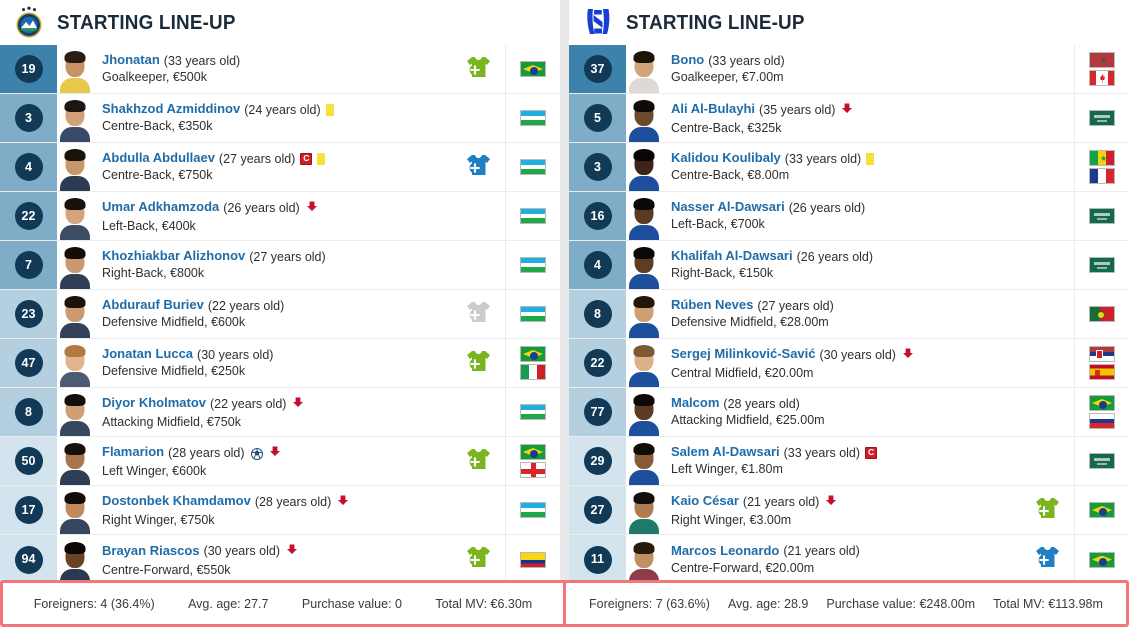 This screenshot has width=1129, height=627. What do you see at coordinates (743, 354) in the screenshot?
I see `player-name-link: Sergej Milinković-Savić` at bounding box center [743, 354].